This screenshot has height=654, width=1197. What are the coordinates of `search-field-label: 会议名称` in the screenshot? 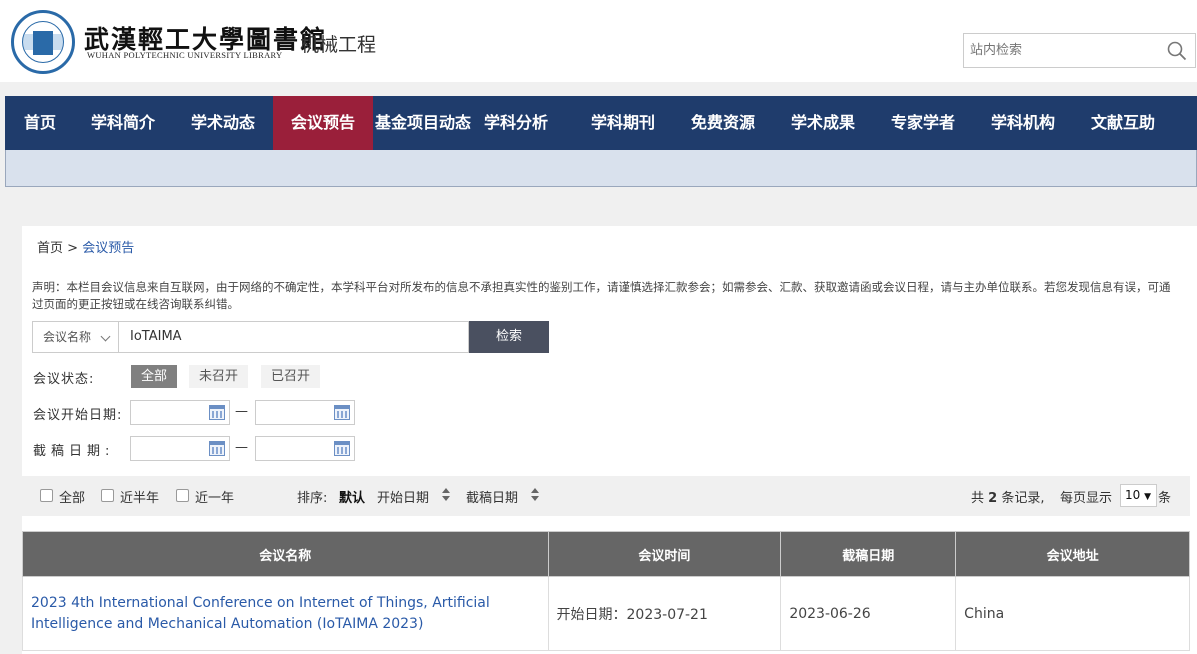 It's located at (67, 337).